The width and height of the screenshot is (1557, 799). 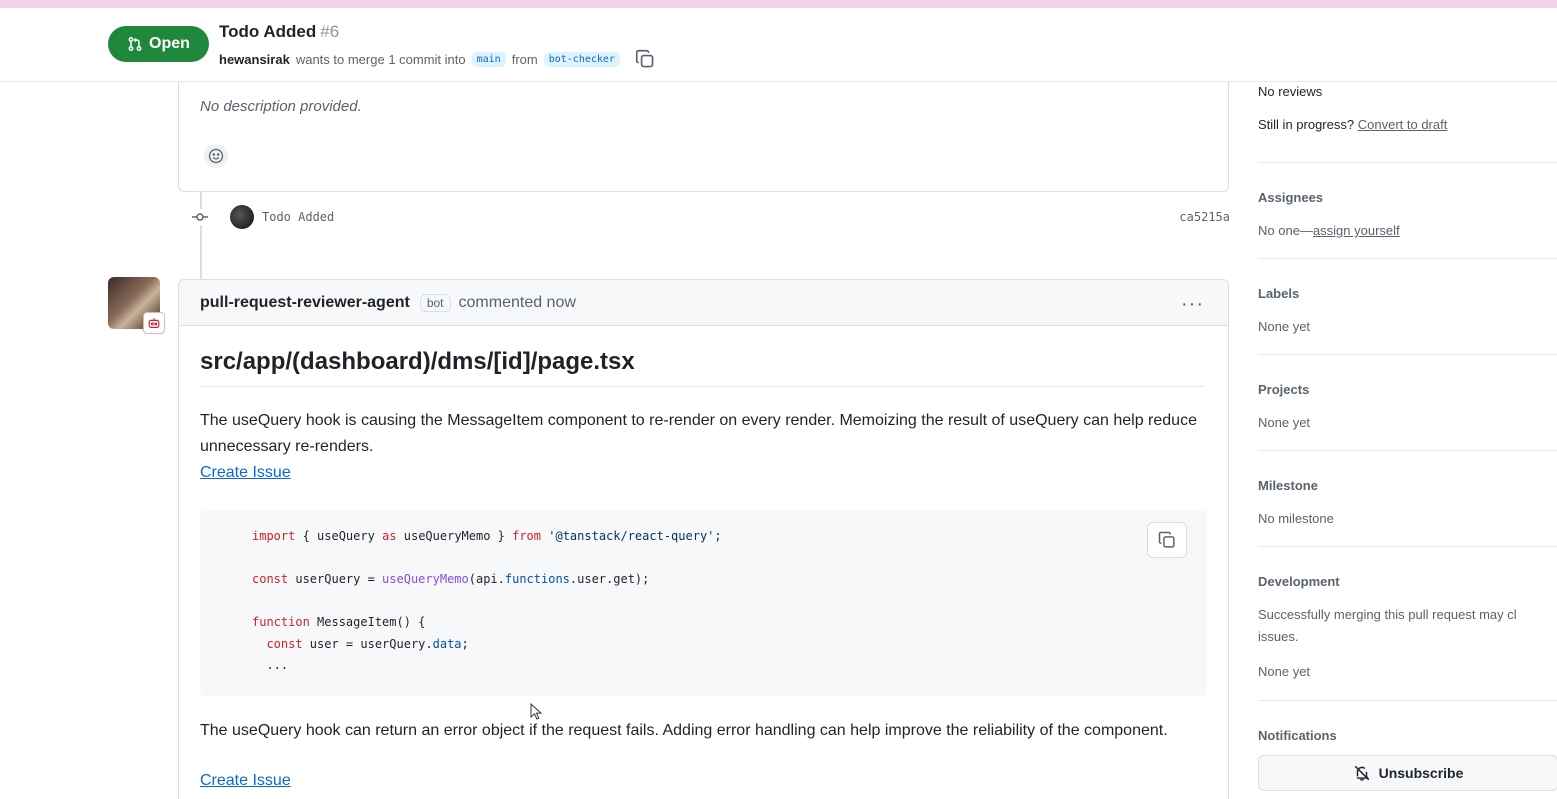 I want to click on copy-branch-button, so click(x=645, y=59).